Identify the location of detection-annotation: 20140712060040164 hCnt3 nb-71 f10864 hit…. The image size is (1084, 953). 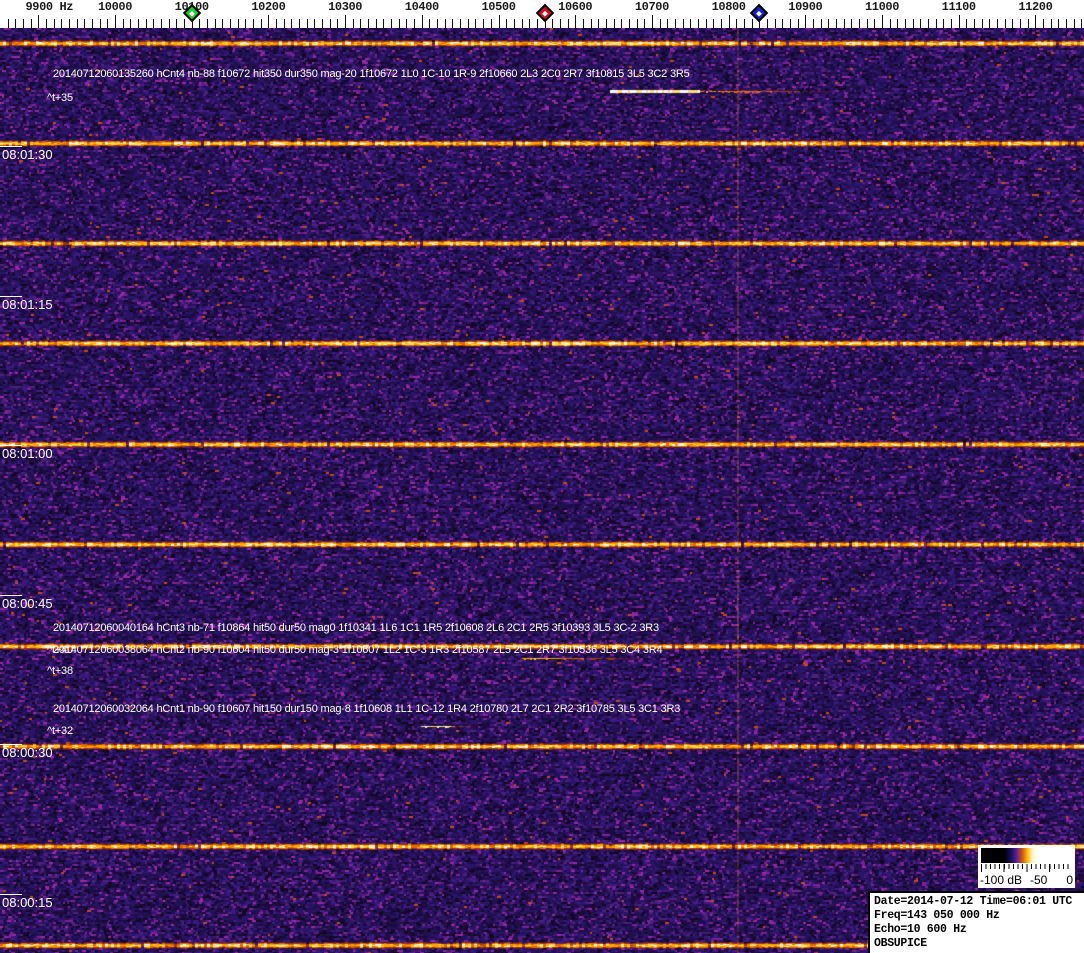
(356, 628).